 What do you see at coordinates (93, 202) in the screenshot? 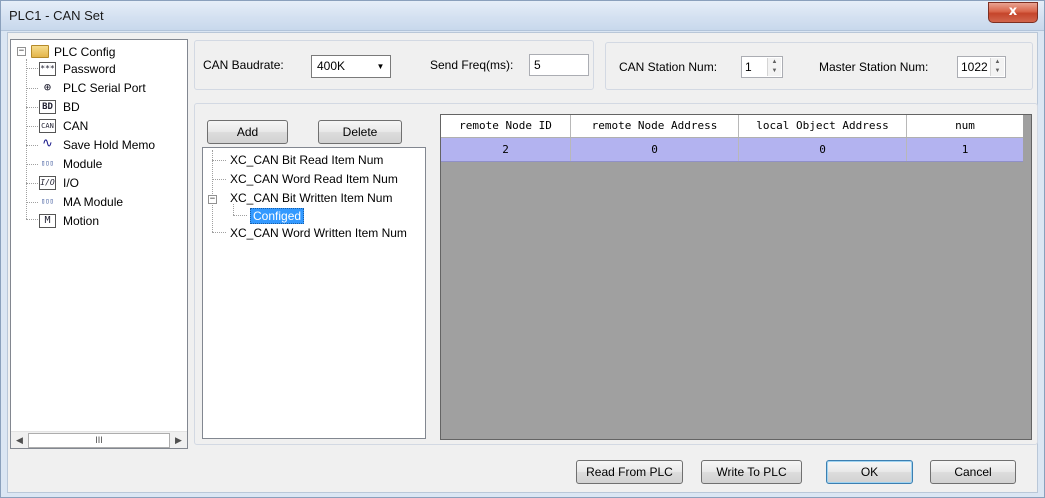
I see `tree-item-label: MA Module` at bounding box center [93, 202].